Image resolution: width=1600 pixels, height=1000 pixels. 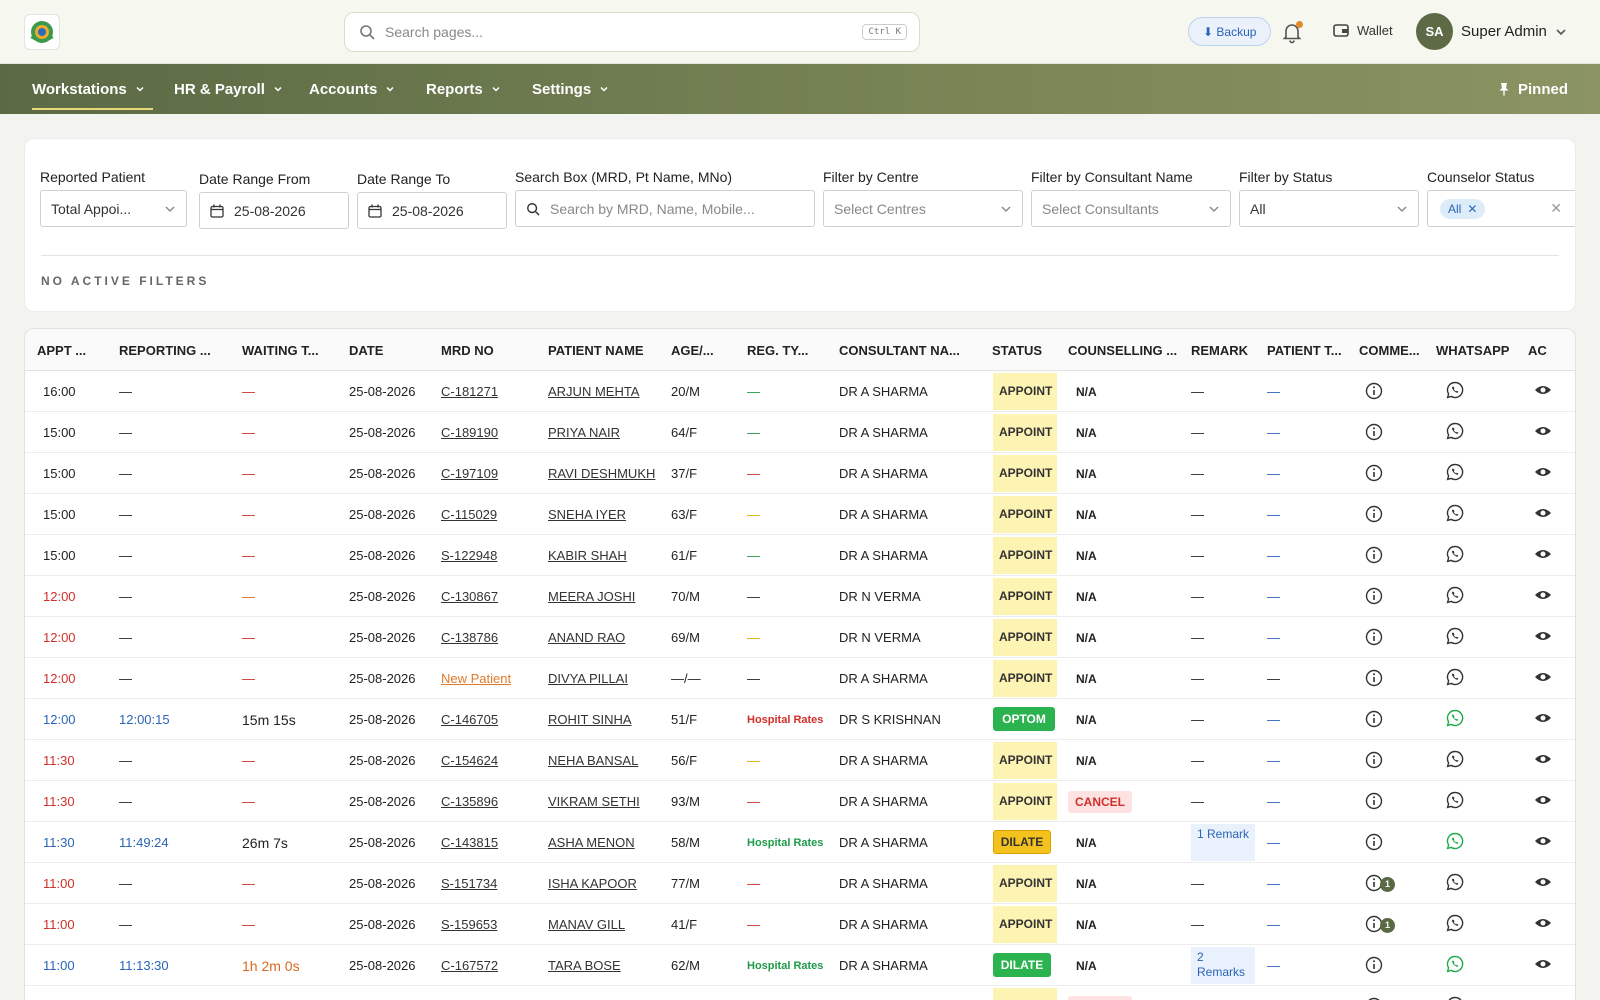 What do you see at coordinates (469, 965) in the screenshot?
I see `mrd-link: C-167572` at bounding box center [469, 965].